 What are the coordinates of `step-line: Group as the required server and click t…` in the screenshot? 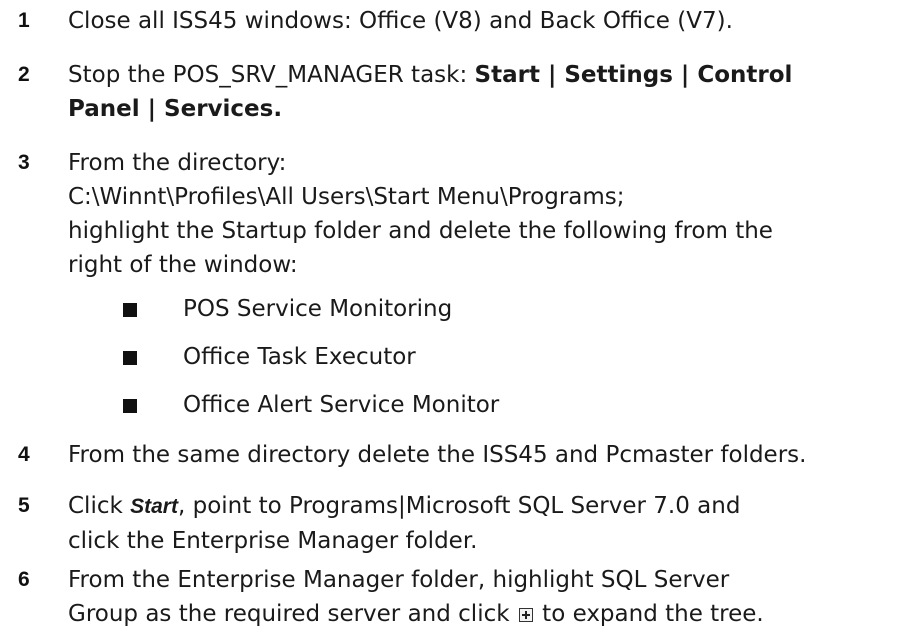 It's located at (483, 614).